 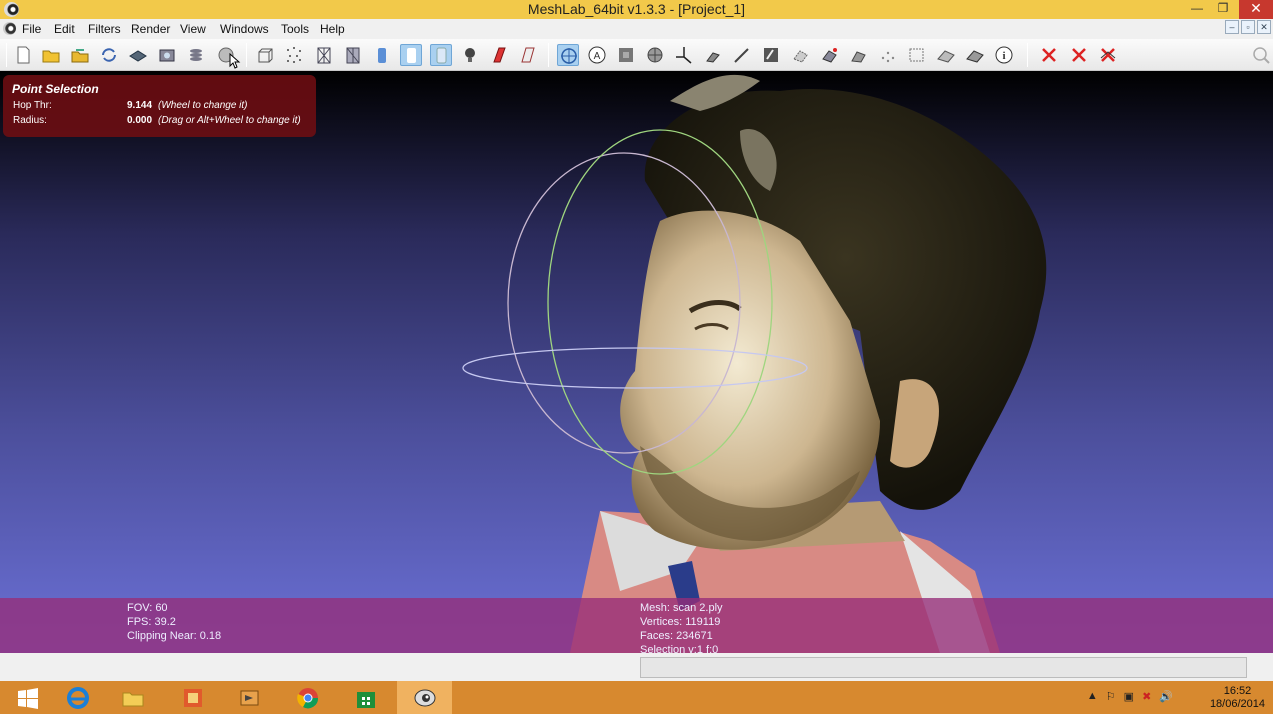 I want to click on volume-icon: 🔊, so click(x=1166, y=696).